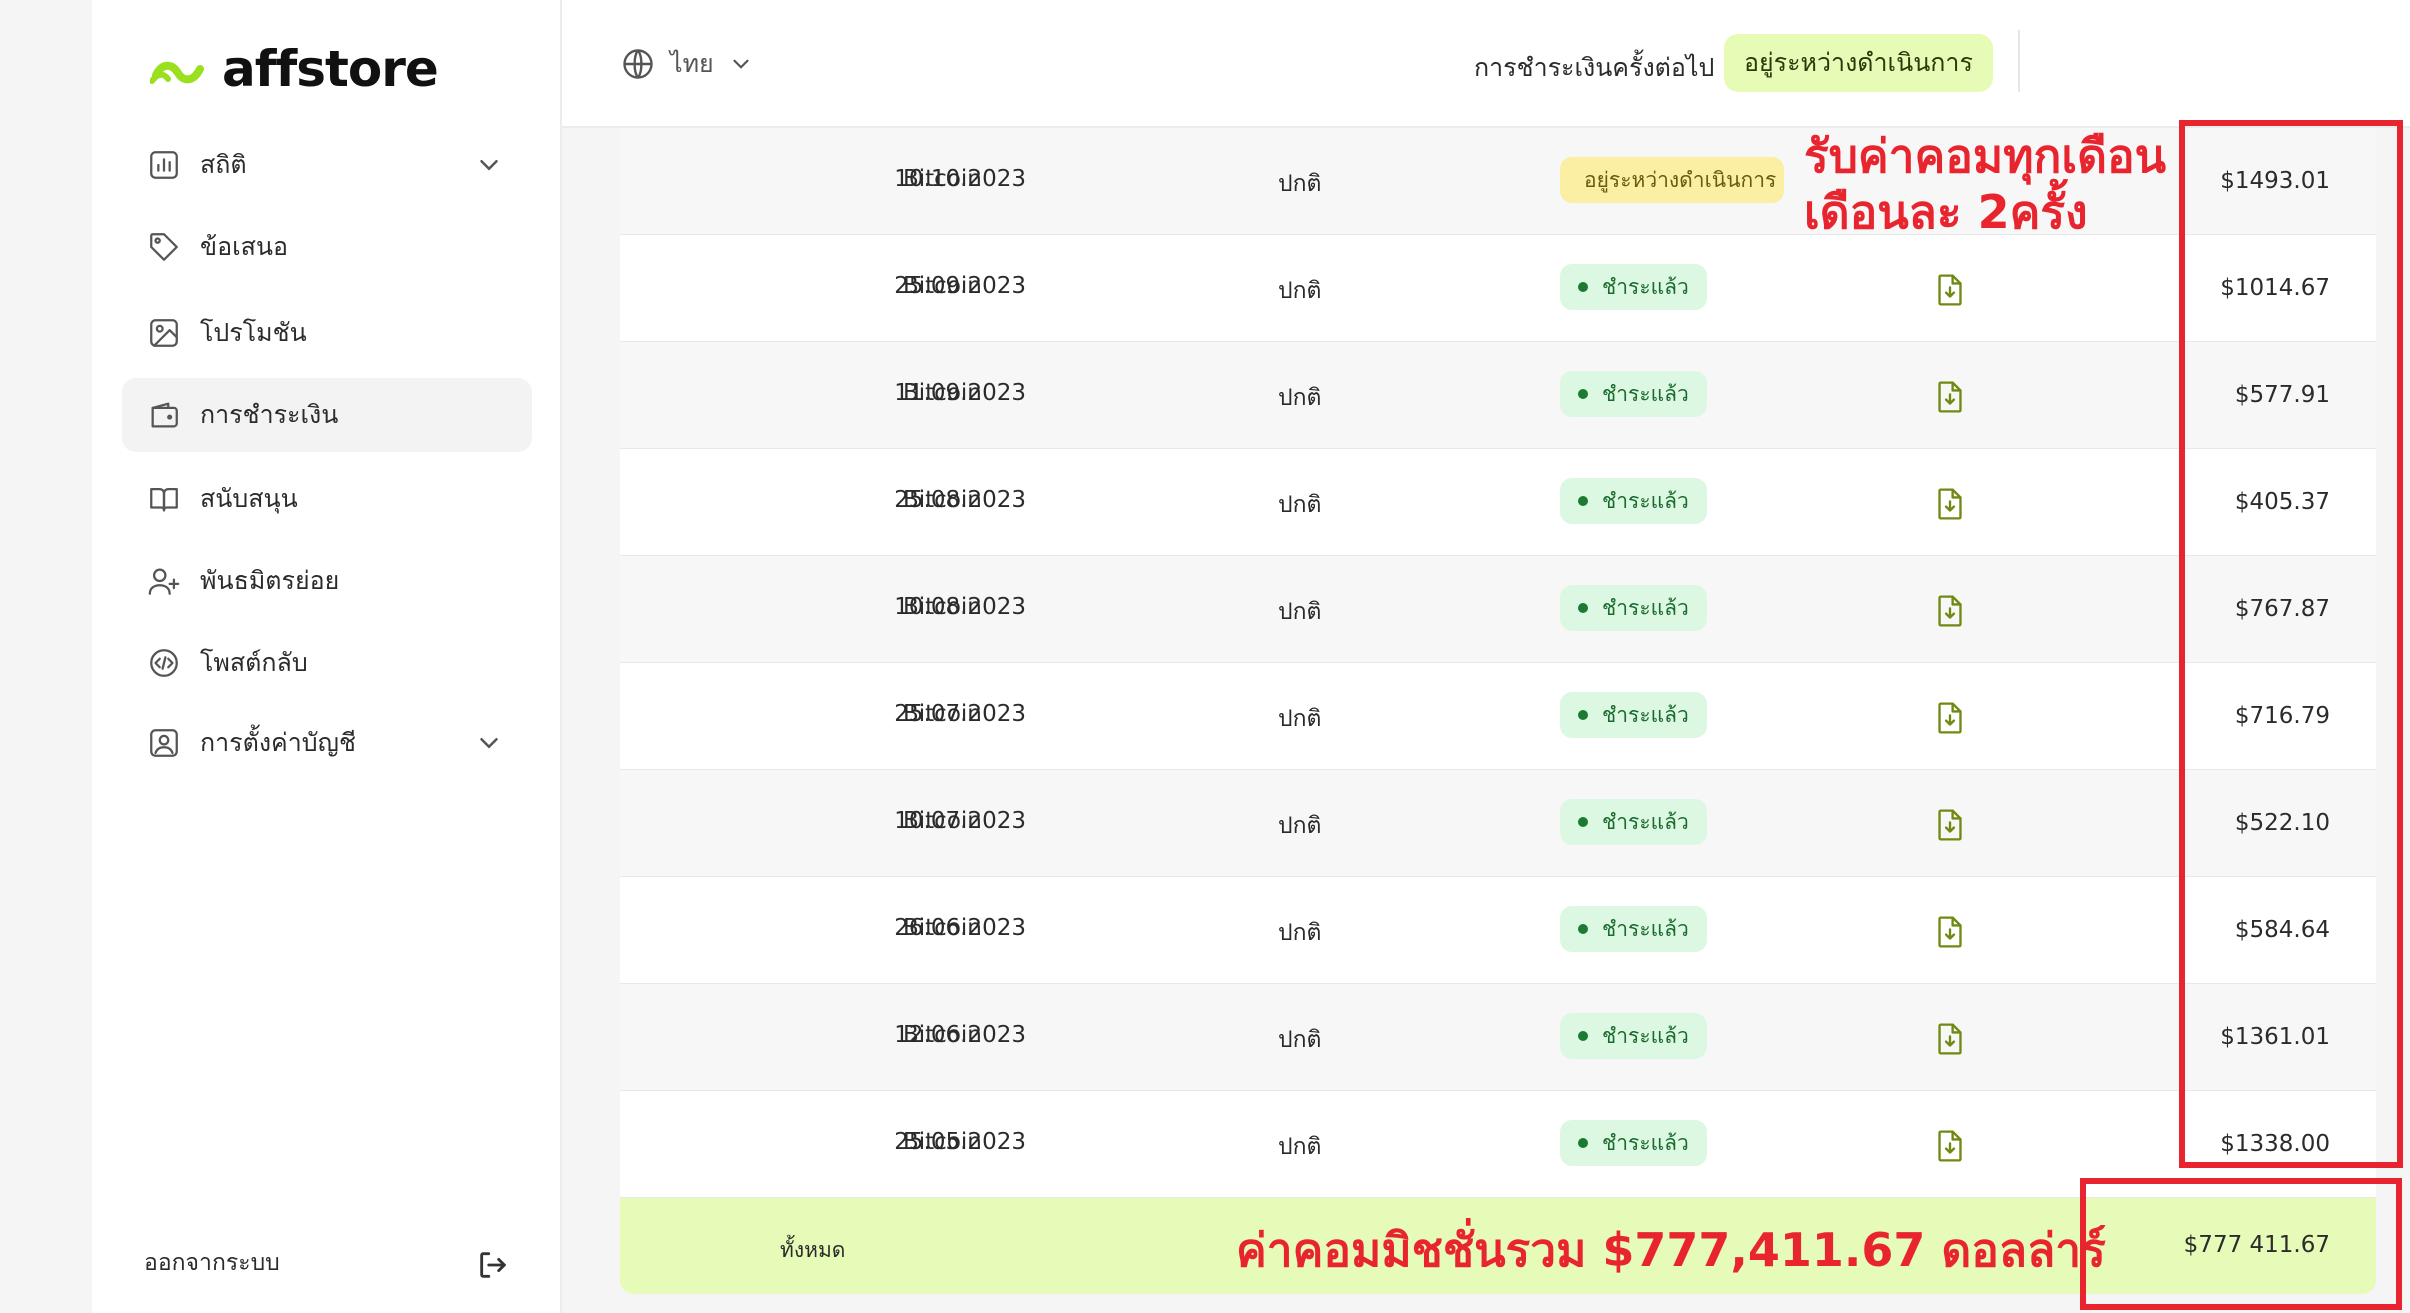 The width and height of the screenshot is (2410, 1313). Describe the element at coordinates (164, 247) in the screenshot. I see `tag-icon` at that location.